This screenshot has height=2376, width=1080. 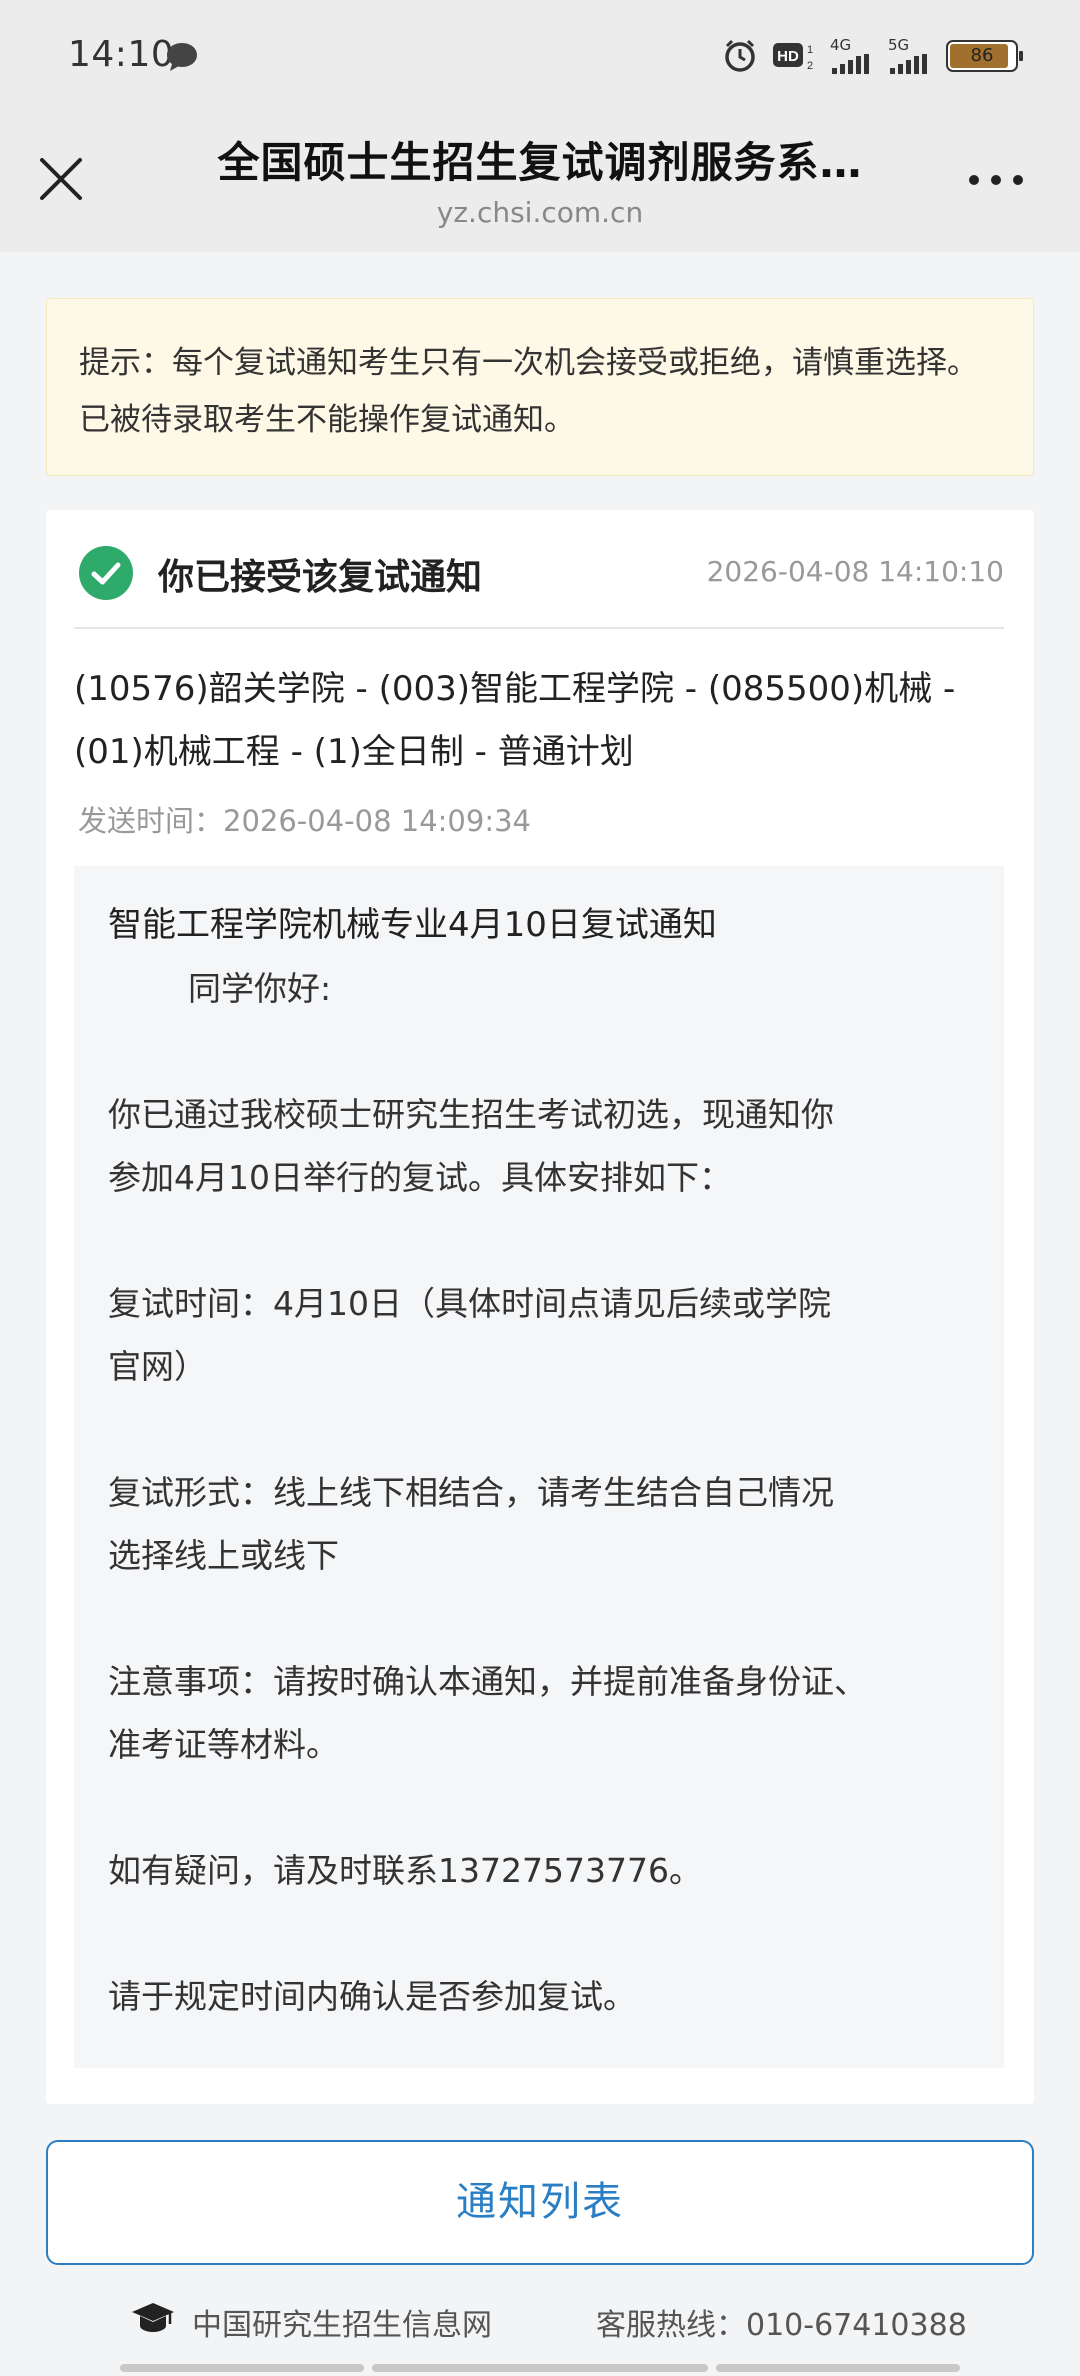 What do you see at coordinates (61, 179) in the screenshot?
I see `close-icon` at bounding box center [61, 179].